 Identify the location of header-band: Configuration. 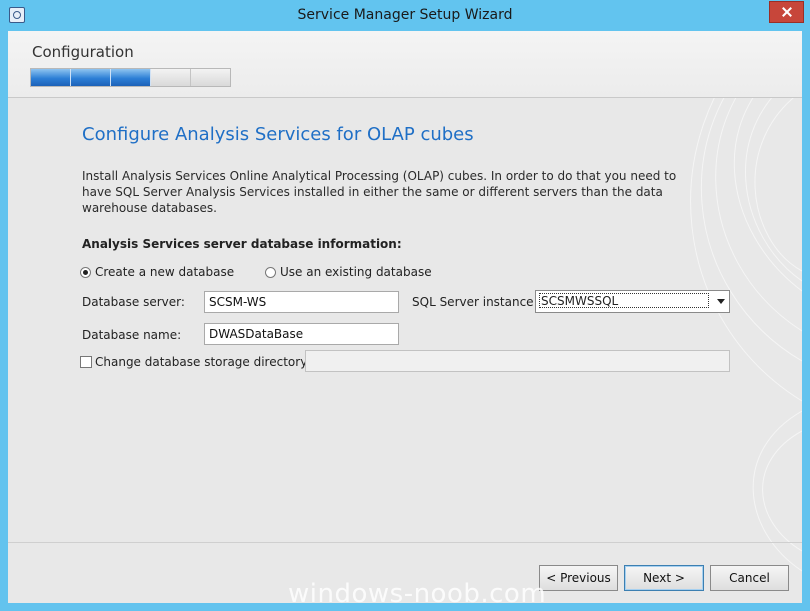
(405, 64).